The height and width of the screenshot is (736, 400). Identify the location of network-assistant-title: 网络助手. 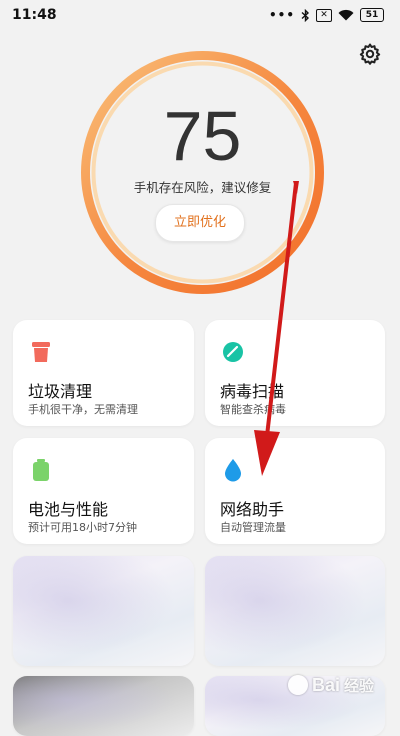
(252, 509).